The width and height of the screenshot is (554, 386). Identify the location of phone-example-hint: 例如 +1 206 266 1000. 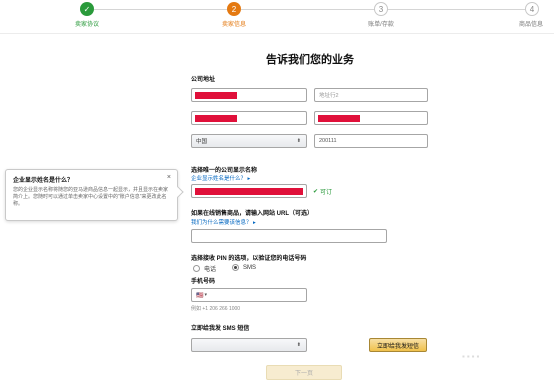
(216, 309).